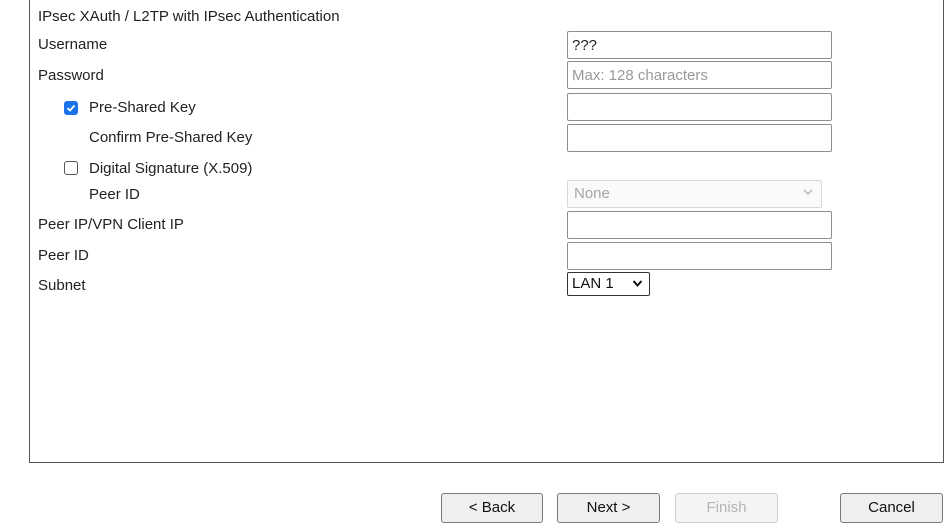 The image size is (948, 526). Describe the element at coordinates (171, 137) in the screenshot. I see `confirm-psk-label: Confirm Pre-Shared Key` at that location.